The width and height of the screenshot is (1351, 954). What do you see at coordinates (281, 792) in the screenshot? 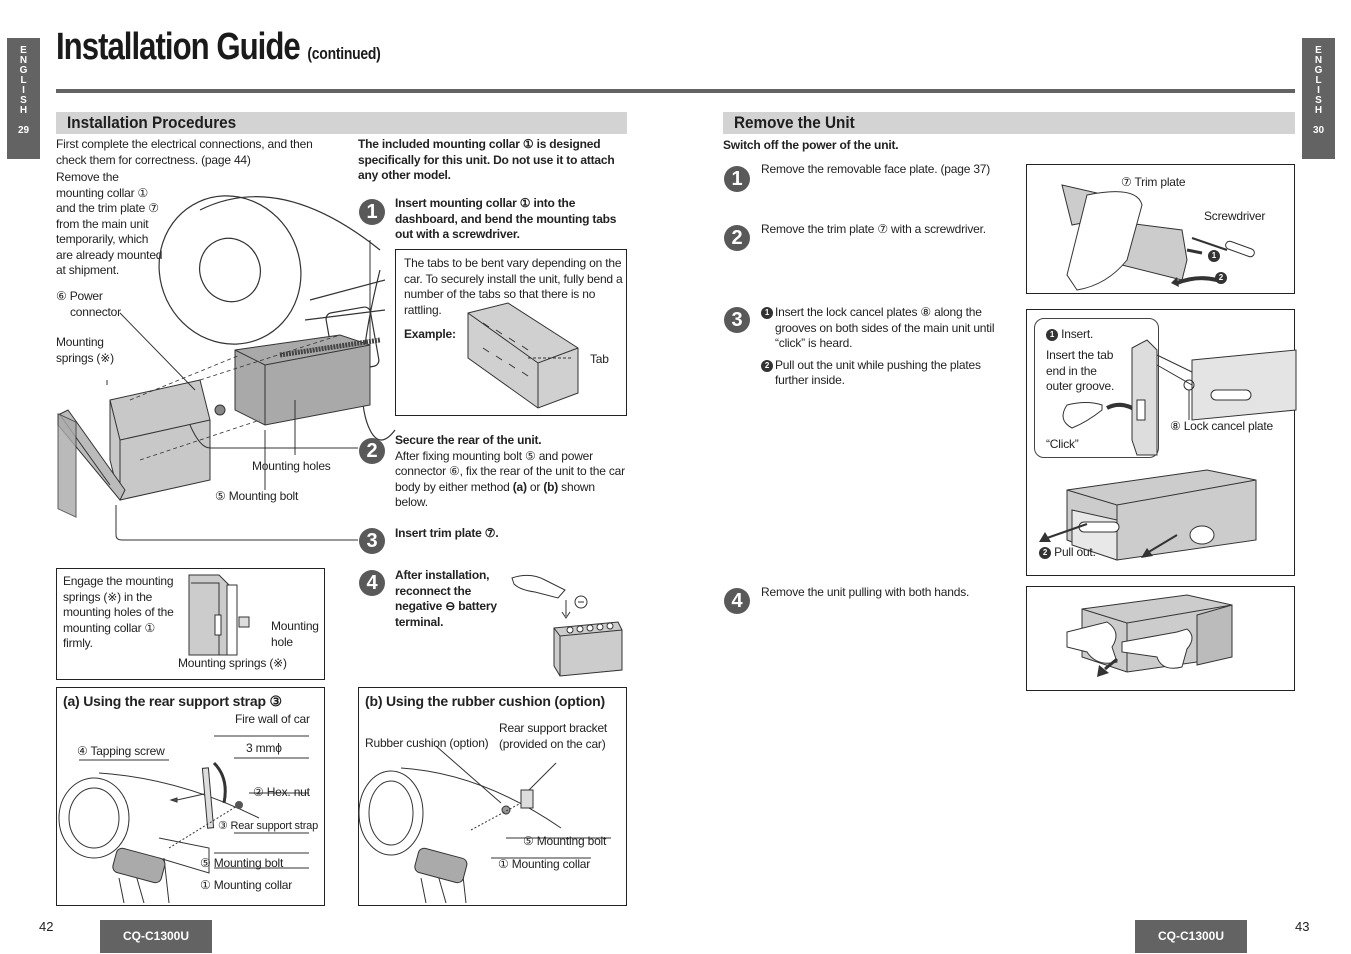
I see `label-hex-nut: ② Hex. nut` at bounding box center [281, 792].